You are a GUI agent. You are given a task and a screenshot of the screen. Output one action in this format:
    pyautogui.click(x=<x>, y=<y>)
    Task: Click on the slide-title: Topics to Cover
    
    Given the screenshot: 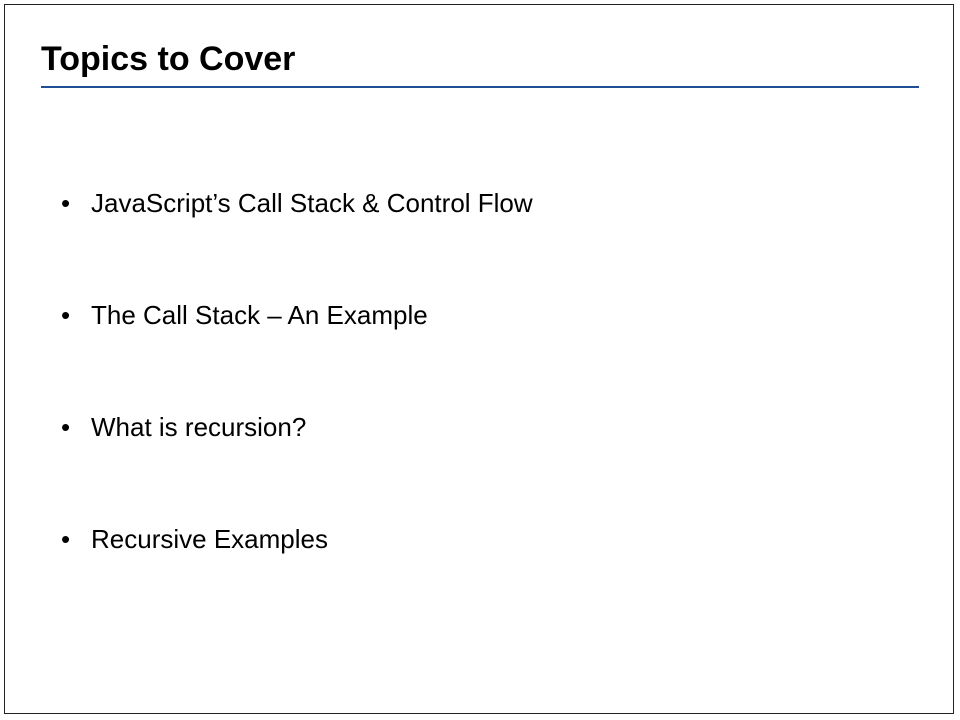 What is the action you would take?
    pyautogui.click(x=168, y=59)
    